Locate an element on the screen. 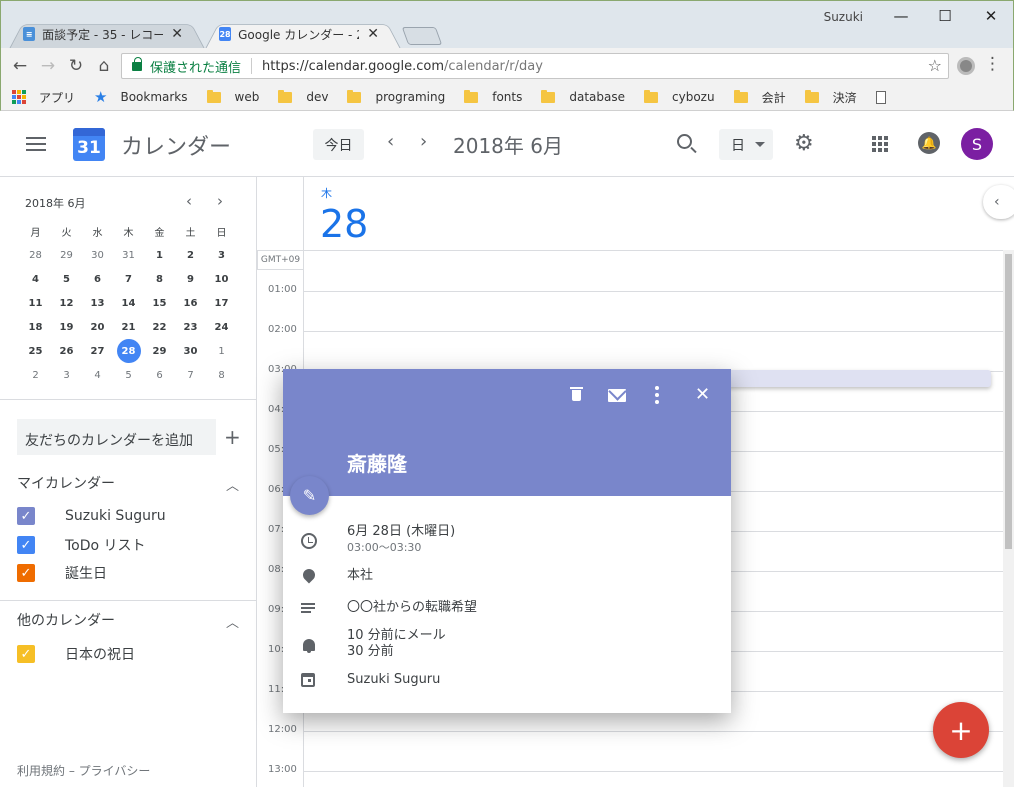  calendar-list-item: ✓ 日本の祝日 is located at coordinates (76, 654).